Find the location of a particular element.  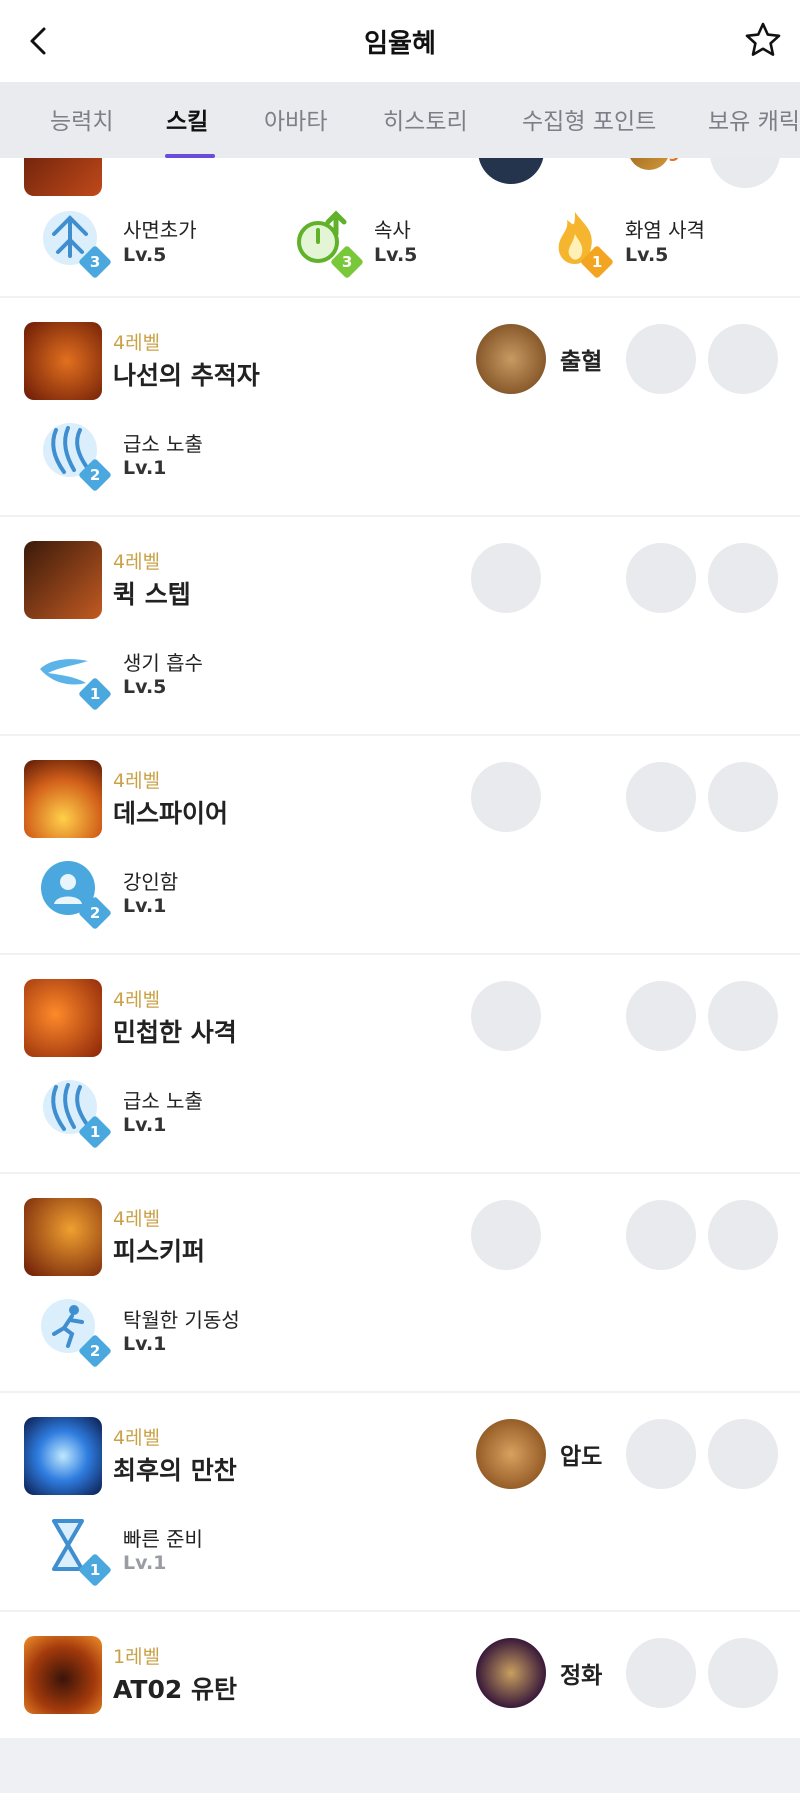

skill-name: 퀵 스텝 is located at coordinates (152, 594).